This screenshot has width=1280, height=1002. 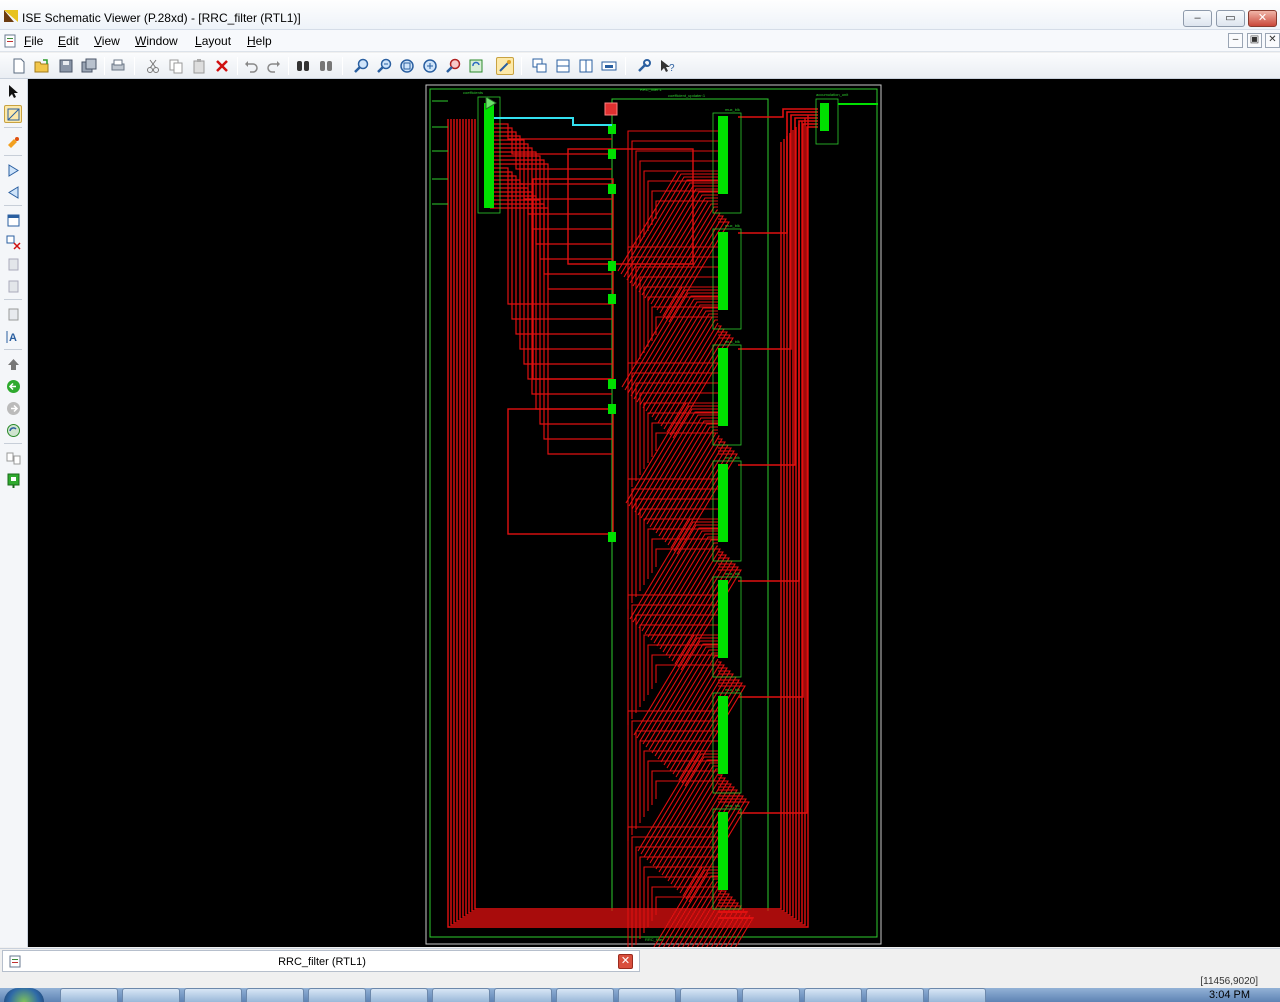 I want to click on mdi-close-button: ✕, so click(x=1272, y=40).